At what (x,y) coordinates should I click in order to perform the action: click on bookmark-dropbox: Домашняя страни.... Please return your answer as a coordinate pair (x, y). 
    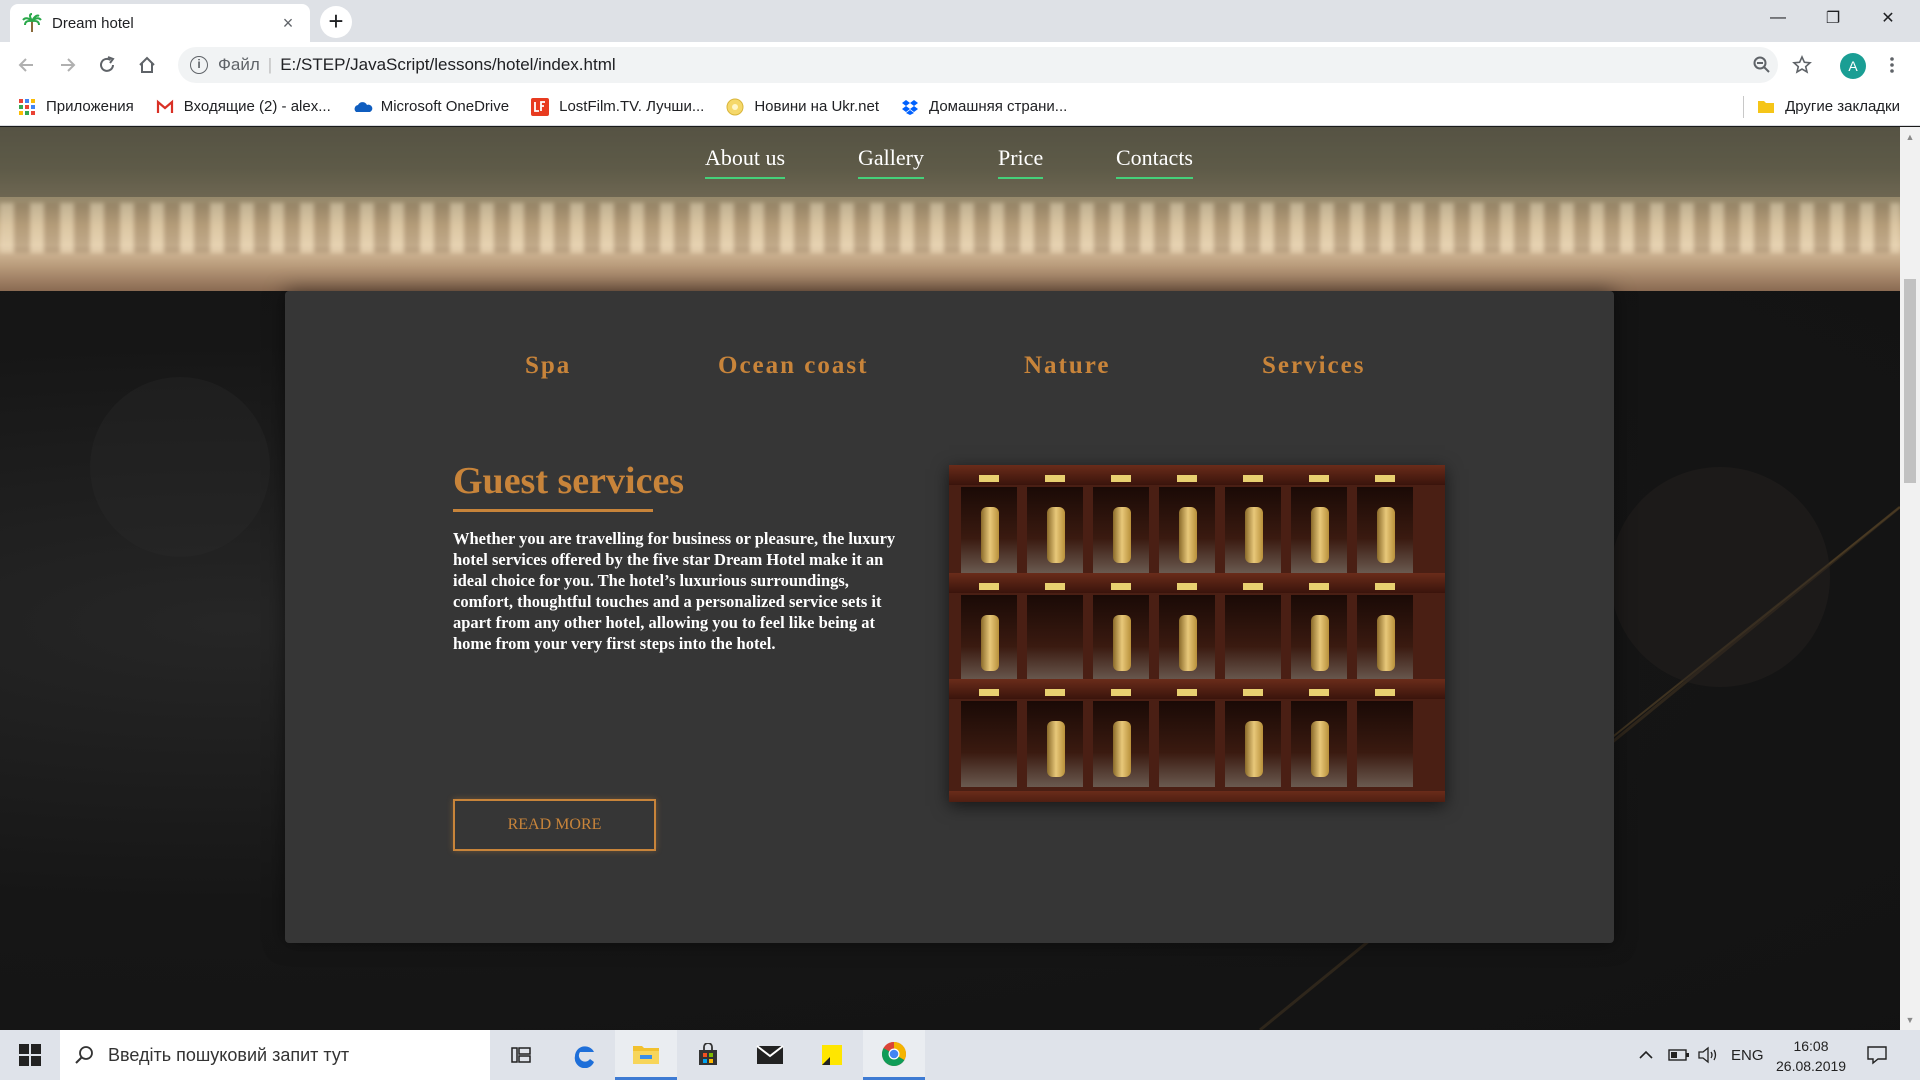
    Looking at the image, I should click on (984, 107).